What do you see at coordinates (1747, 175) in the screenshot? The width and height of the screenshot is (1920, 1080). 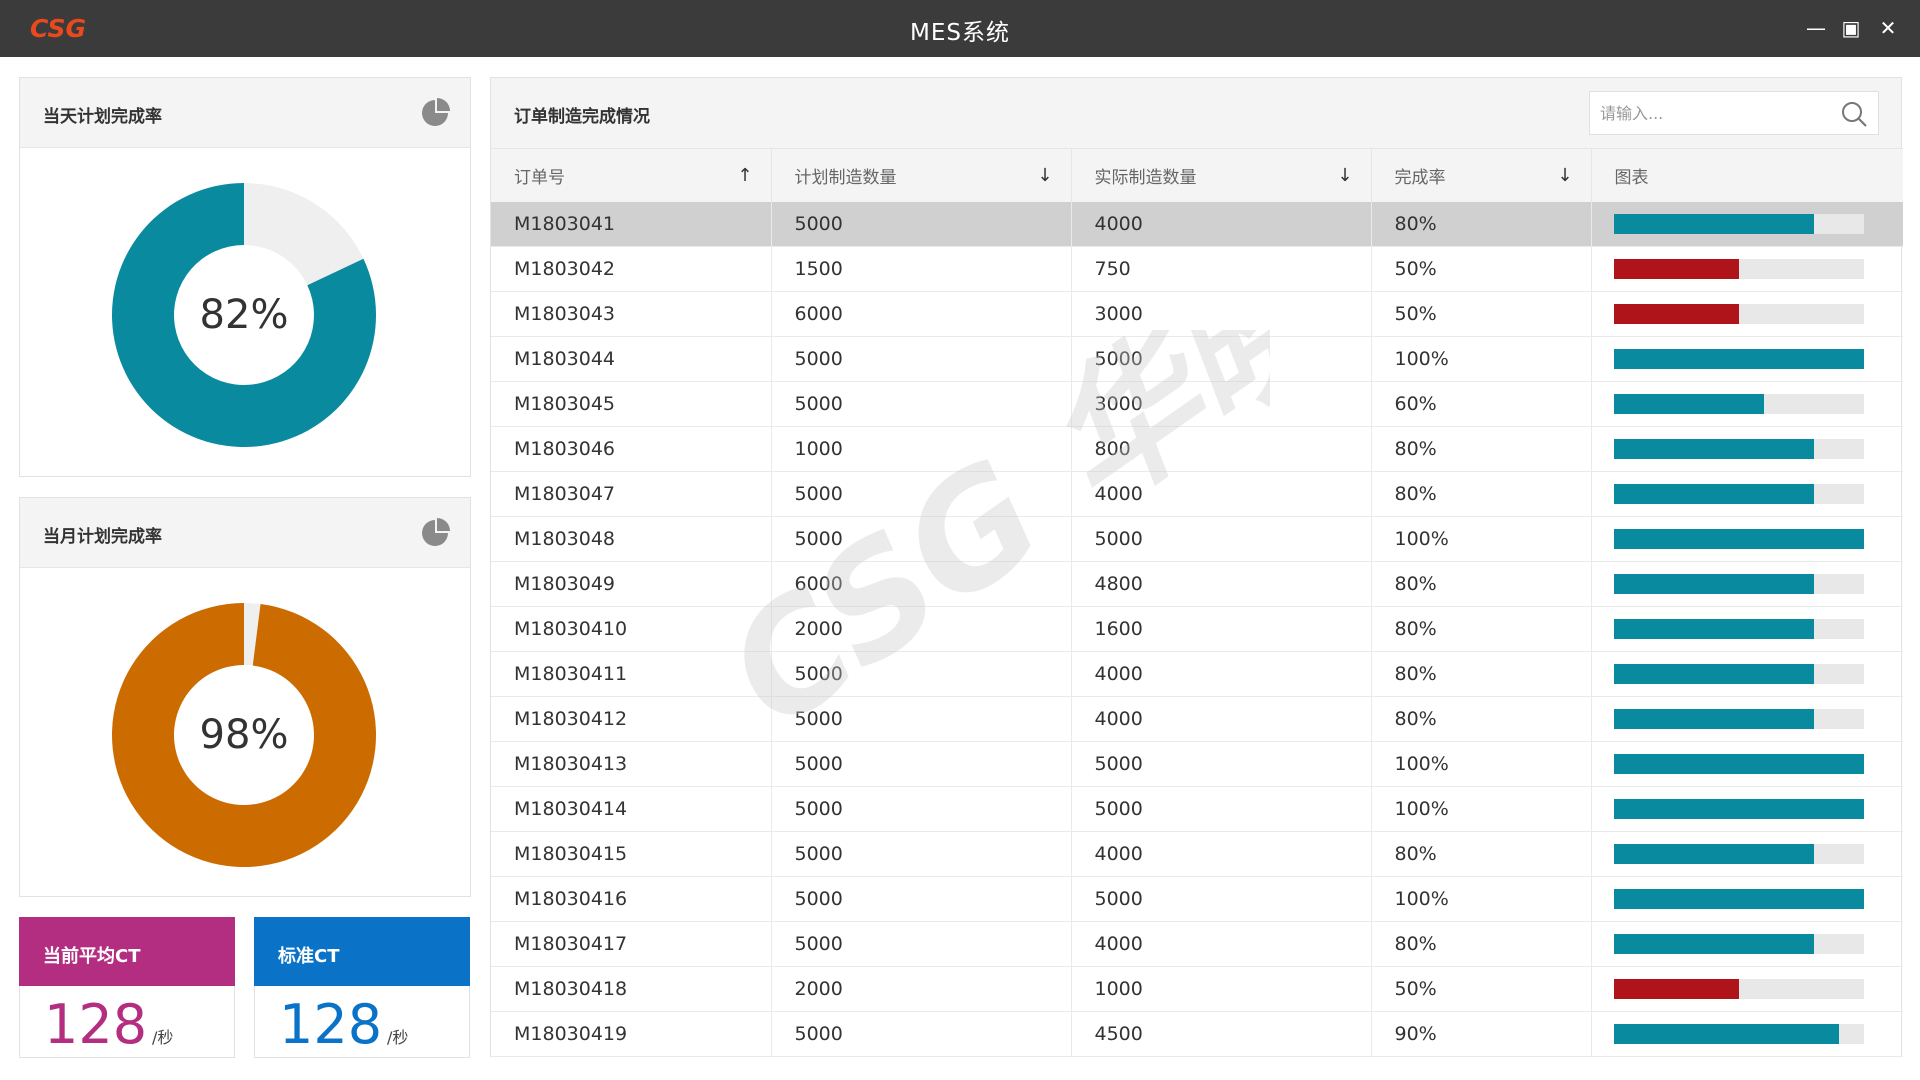 I see `column-header: 图表` at bounding box center [1747, 175].